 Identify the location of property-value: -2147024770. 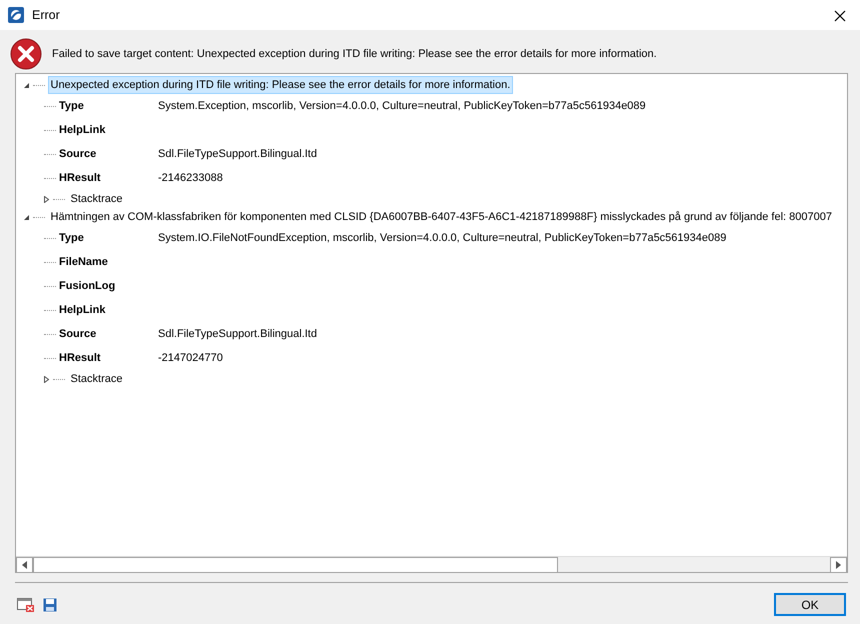
(190, 358).